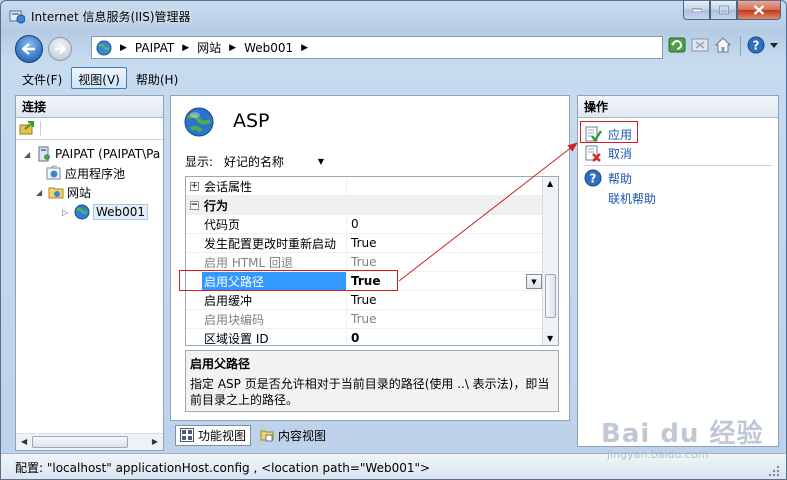 The width and height of the screenshot is (787, 480). I want to click on expand-icon: +, so click(194, 186).